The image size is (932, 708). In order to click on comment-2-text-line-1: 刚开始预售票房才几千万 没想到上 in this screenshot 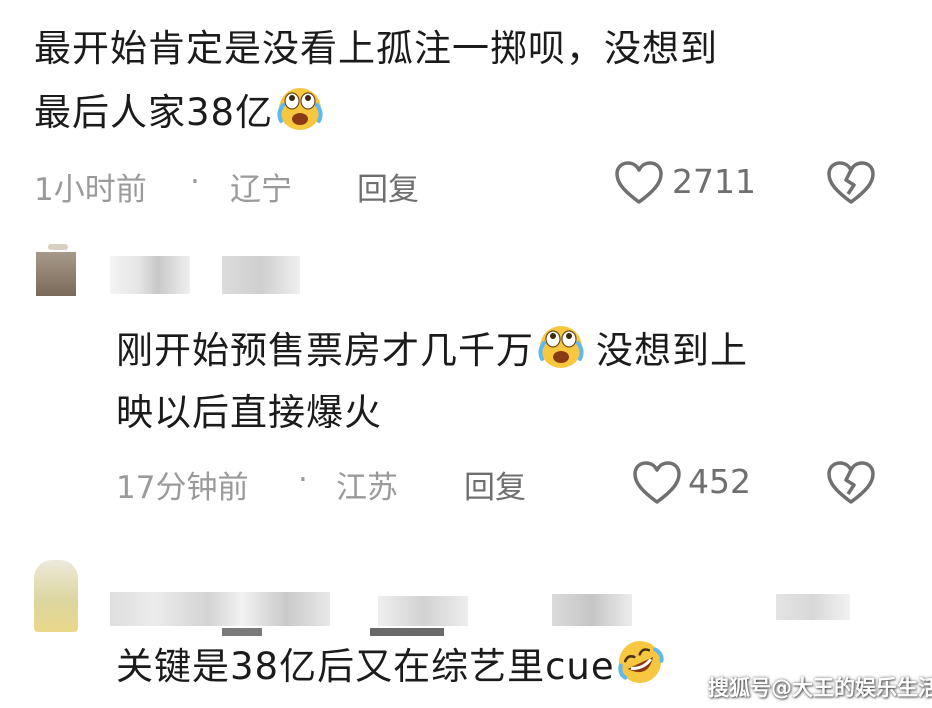, I will do `click(432, 351)`.